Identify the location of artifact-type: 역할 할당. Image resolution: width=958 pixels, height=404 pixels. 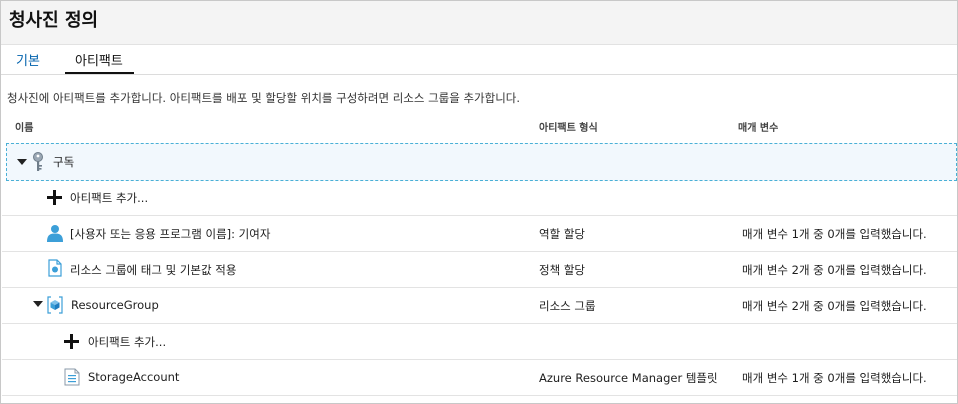
(562, 234).